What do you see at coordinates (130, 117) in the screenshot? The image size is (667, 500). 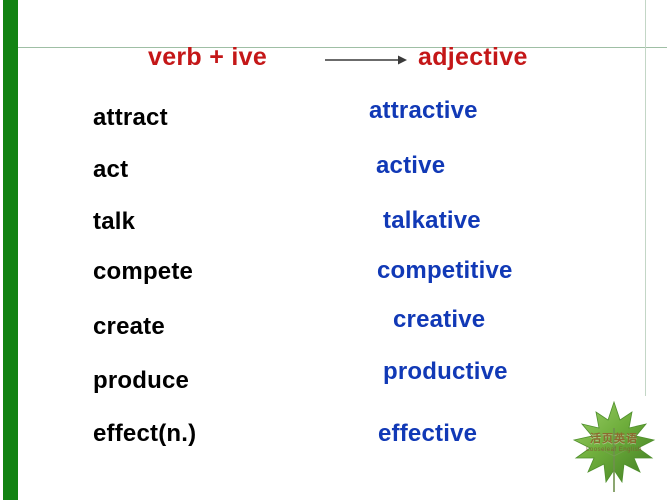 I see `verb-word: attract` at bounding box center [130, 117].